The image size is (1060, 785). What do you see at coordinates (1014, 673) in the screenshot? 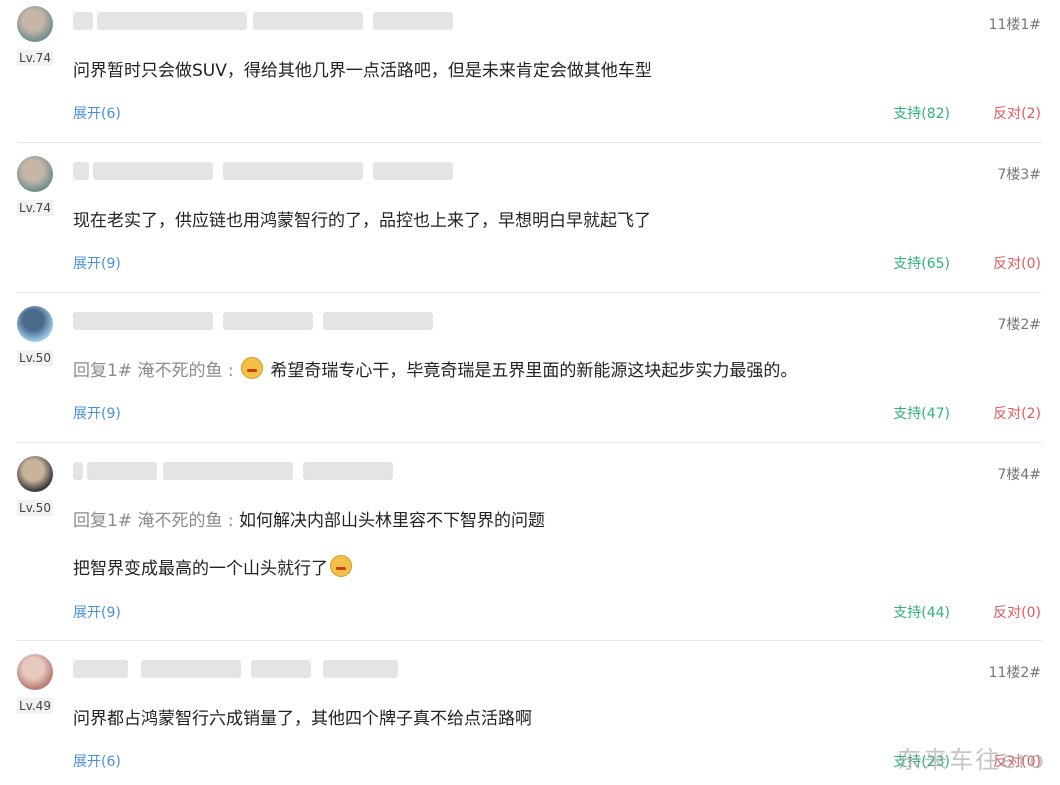
I see `floor-number: 11楼2#` at bounding box center [1014, 673].